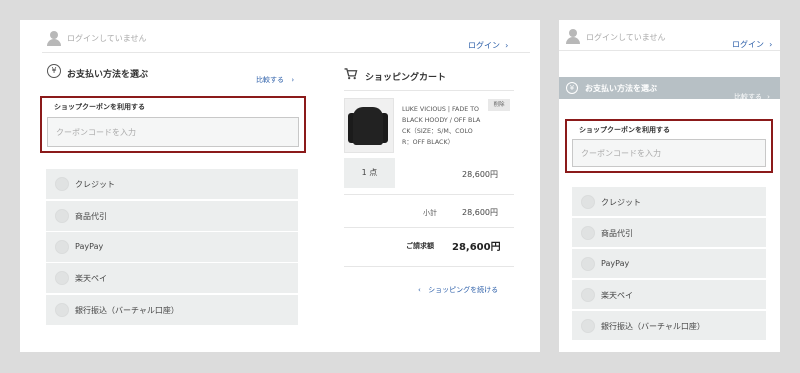 The height and width of the screenshot is (373, 800). Describe the element at coordinates (463, 290) in the screenshot. I see `continue-shopping-label: ショッピングを続ける` at that location.